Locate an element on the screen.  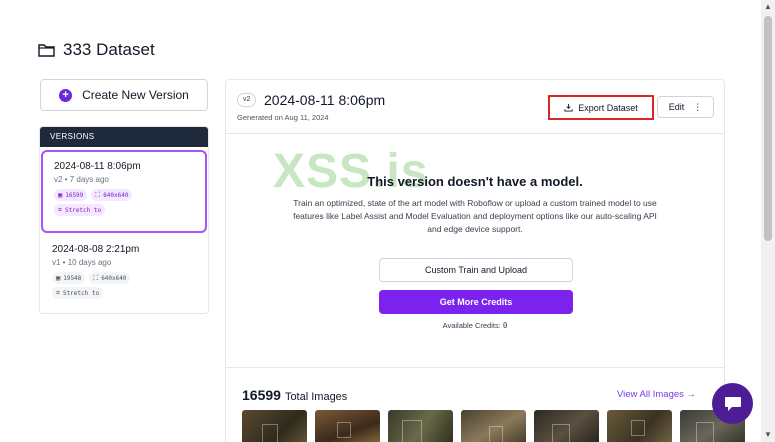
view-all-images-link: View All Images → is located at coordinates (656, 394).